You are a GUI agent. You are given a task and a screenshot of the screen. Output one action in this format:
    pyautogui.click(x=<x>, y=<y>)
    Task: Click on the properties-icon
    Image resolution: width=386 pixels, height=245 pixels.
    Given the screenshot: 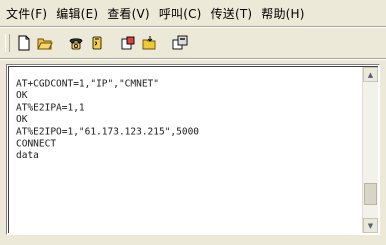 What is the action you would take?
    pyautogui.click(x=180, y=42)
    